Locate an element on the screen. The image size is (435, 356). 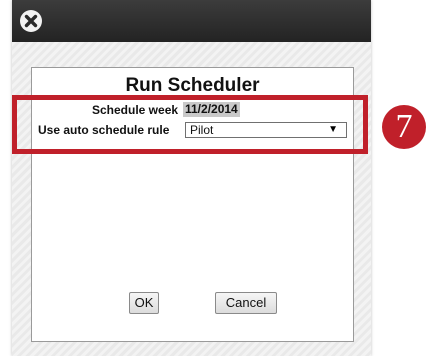
close-icon is located at coordinates (31, 21).